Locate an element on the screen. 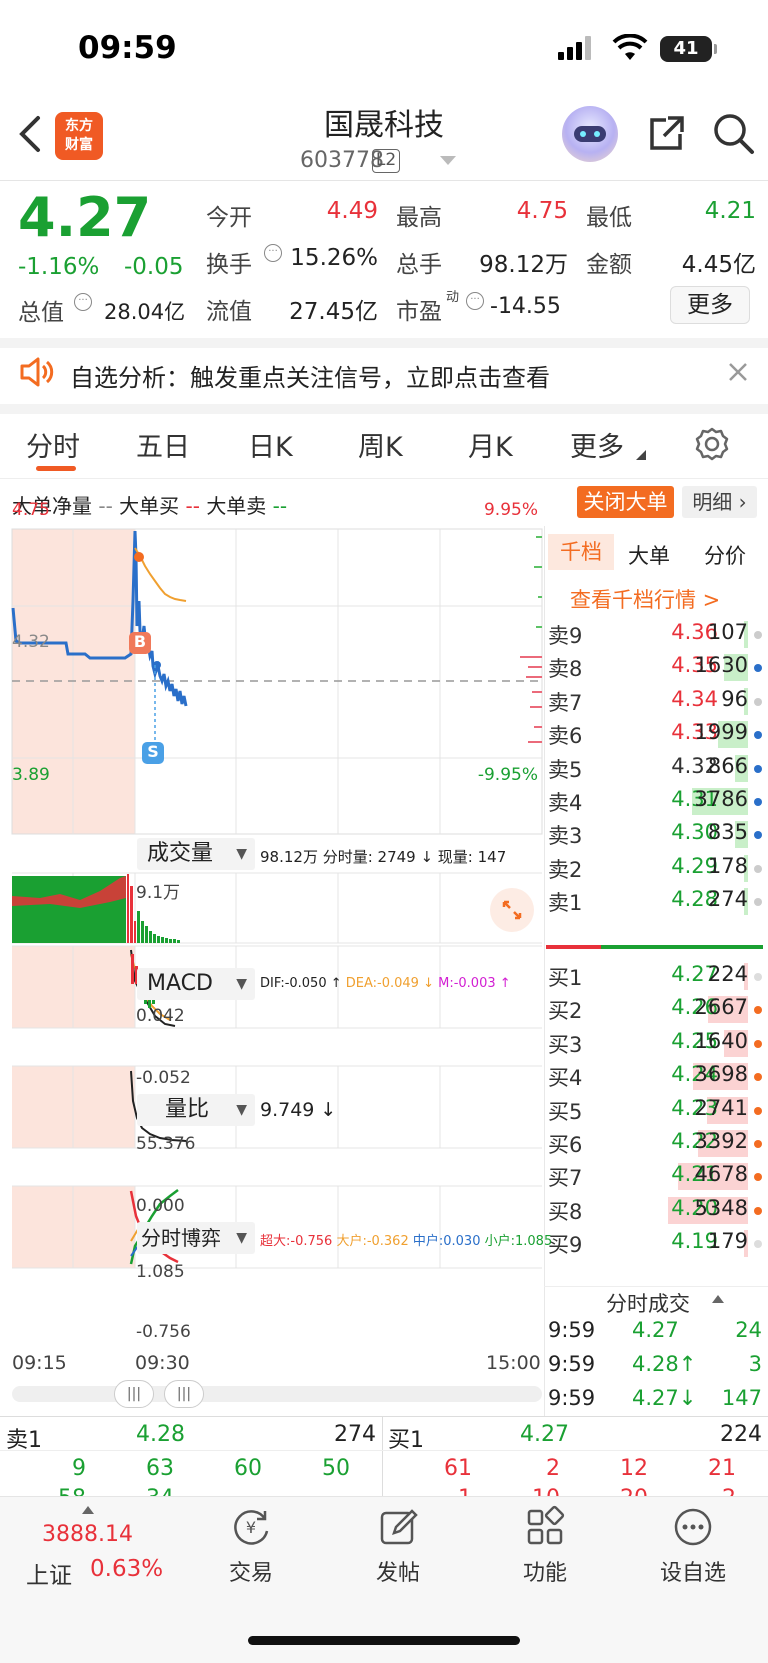 This screenshot has width=768, height=1663. range-handle-right: ||| is located at coordinates (184, 1394).